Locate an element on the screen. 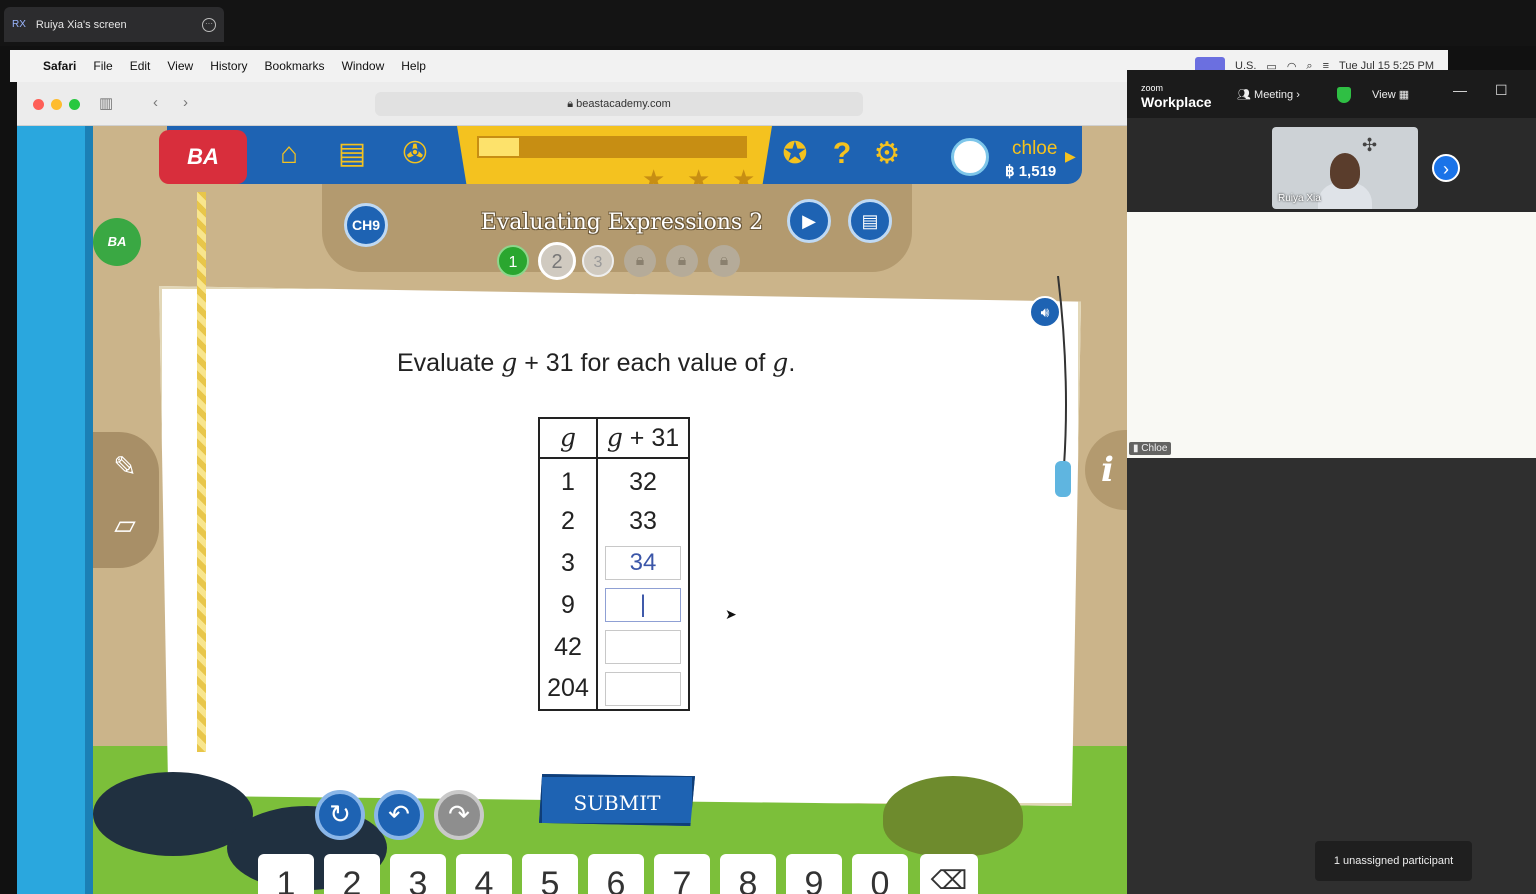 This screenshot has height=894, width=1536. prompt-text: Evaluate is located at coordinates (449, 363).